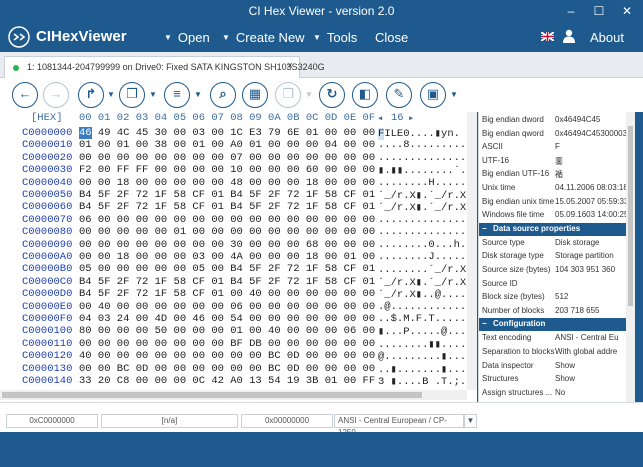 This screenshot has height=467, width=643. I want to click on property-value: Storage partition, so click(591, 255).